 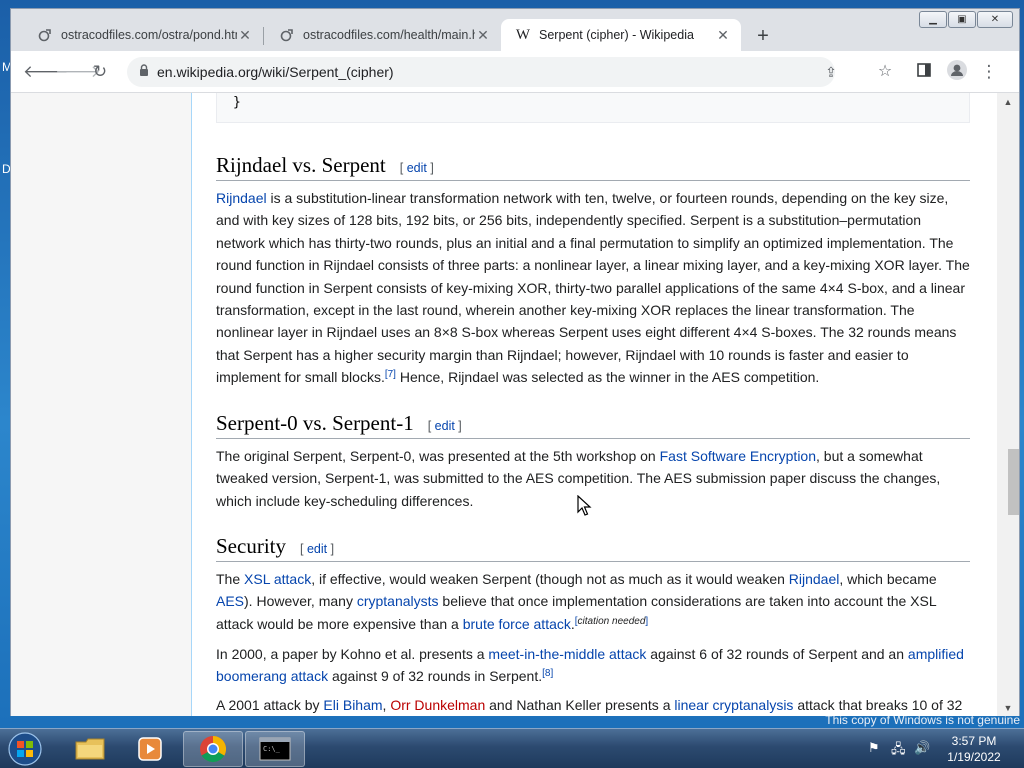 What do you see at coordinates (777, 654) in the screenshot?
I see `text: against 6 of 32 rounds of Serpent and an` at bounding box center [777, 654].